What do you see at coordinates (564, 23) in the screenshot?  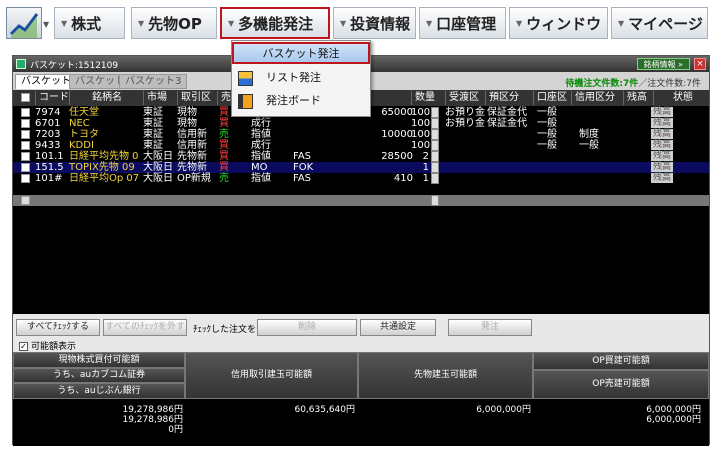 I see `menu-label: ウィンドウ` at bounding box center [564, 23].